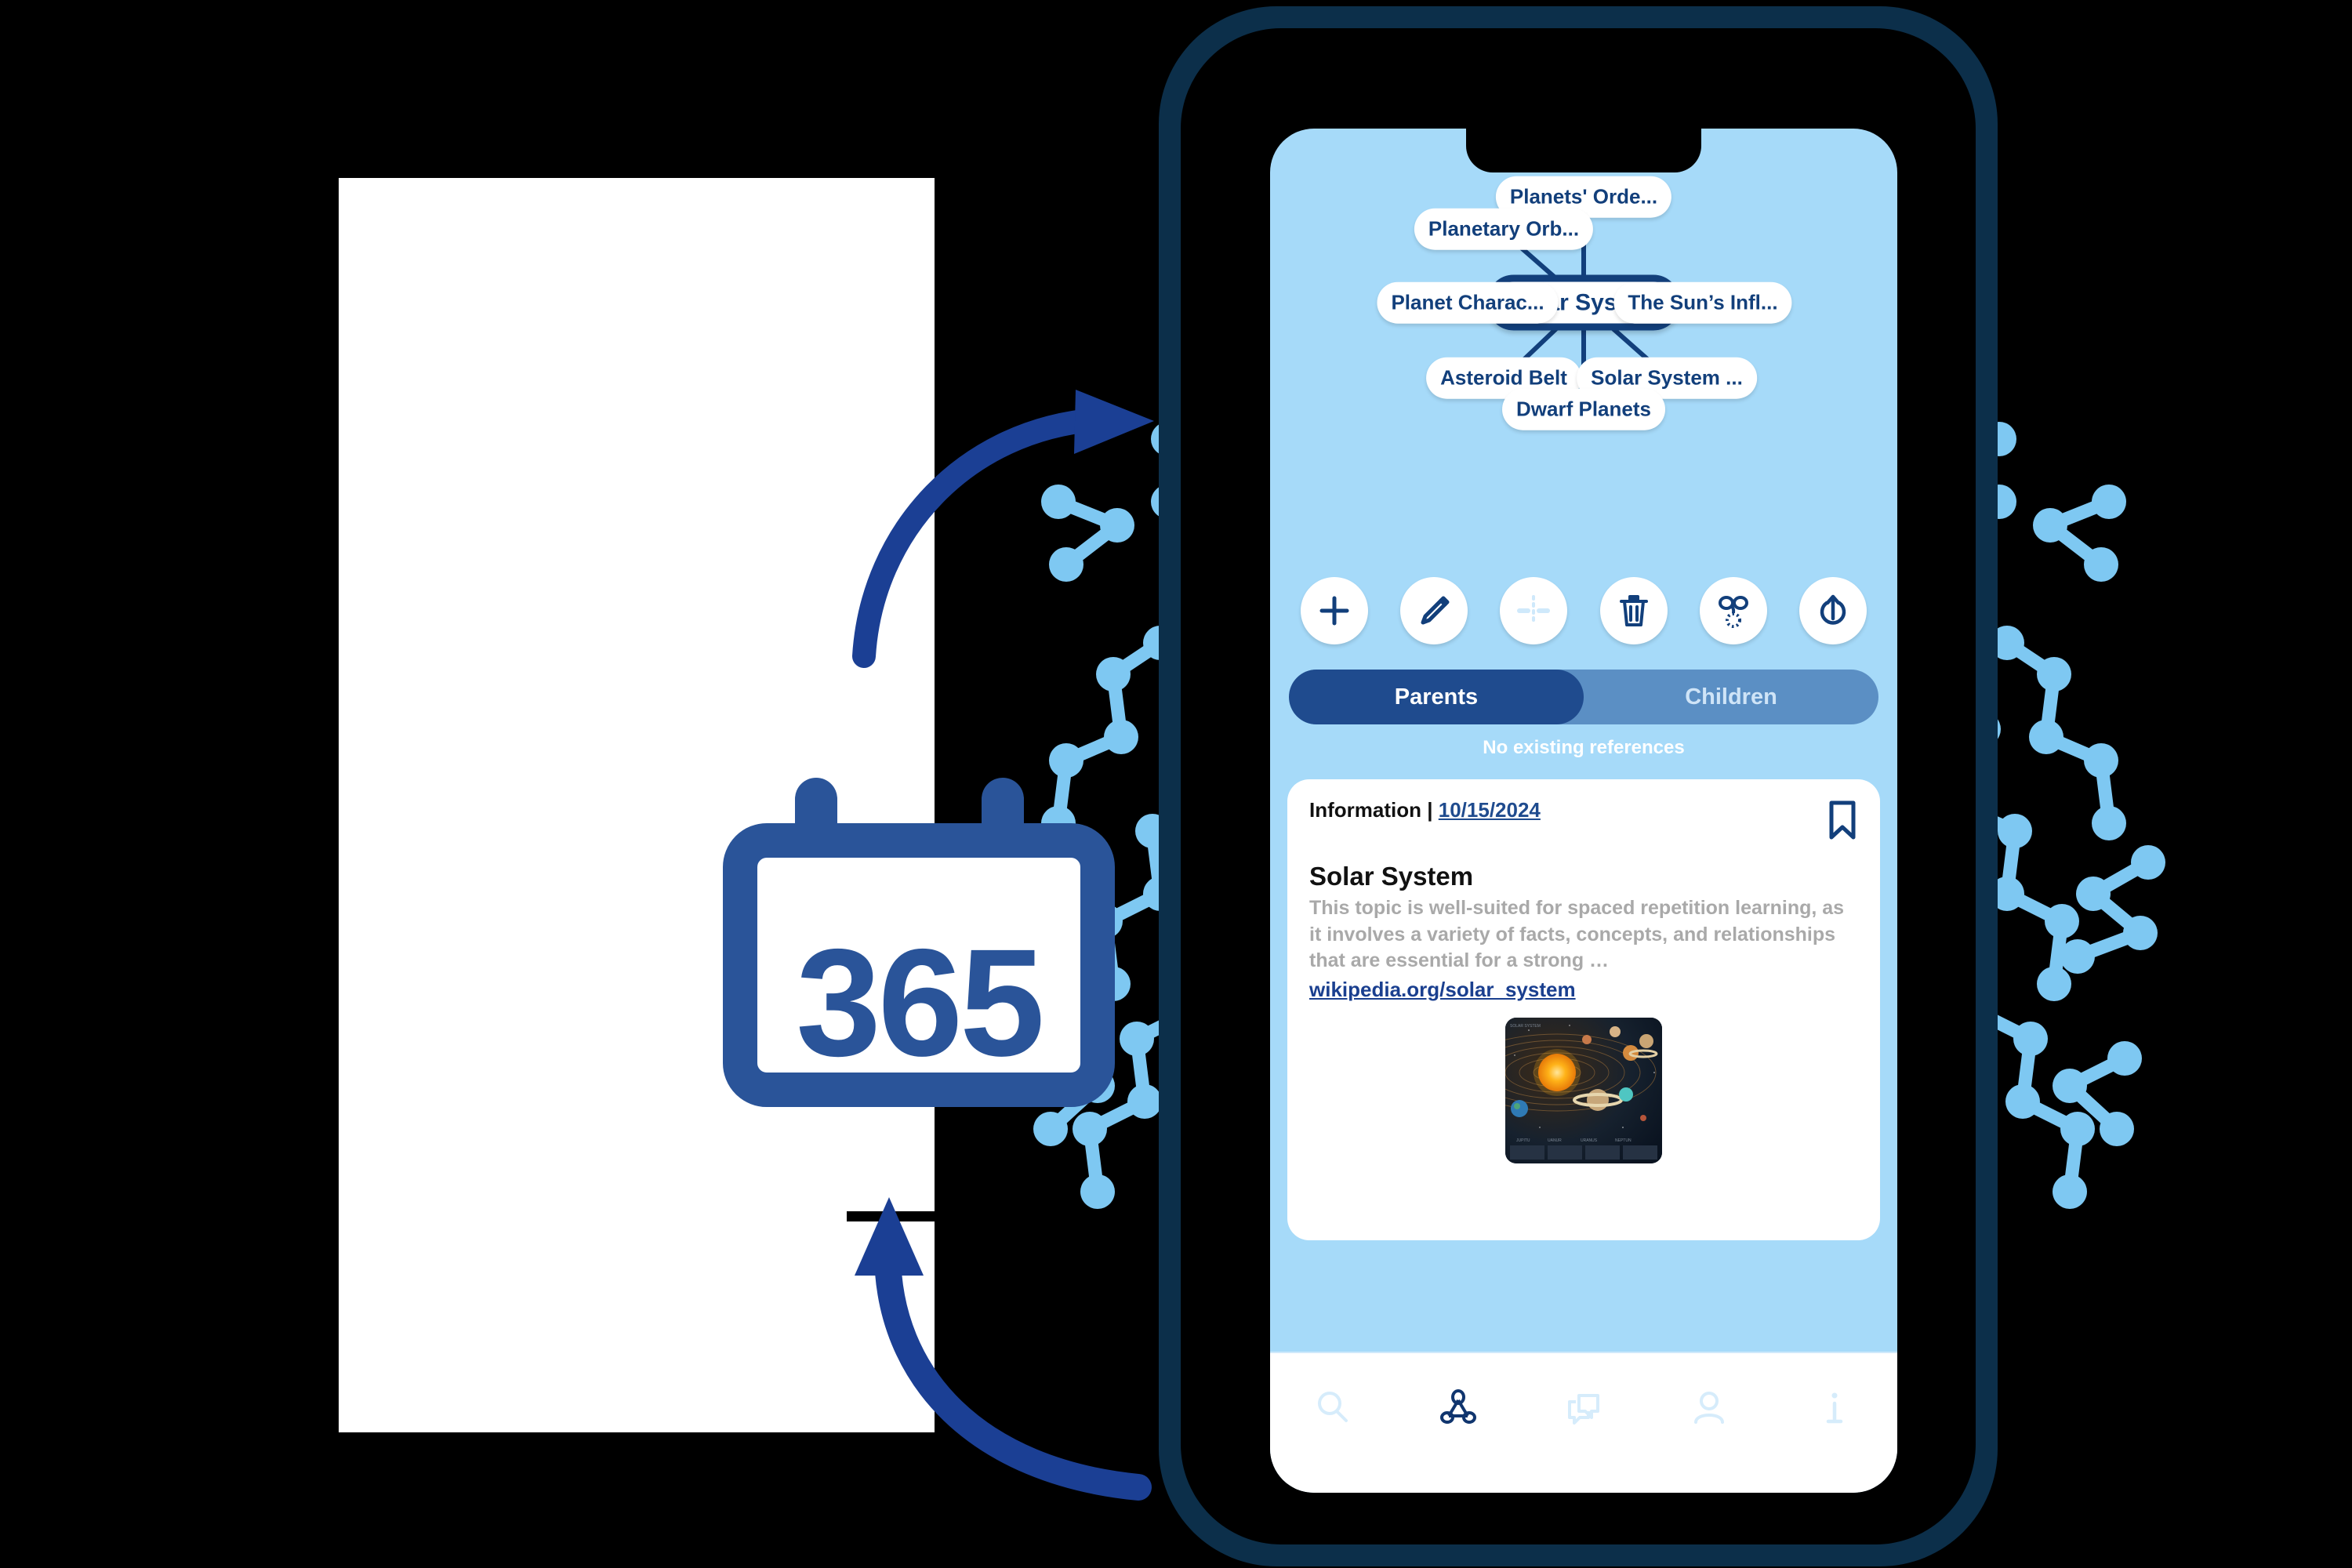  I want to click on no-references-status: No existing references, so click(1584, 747).